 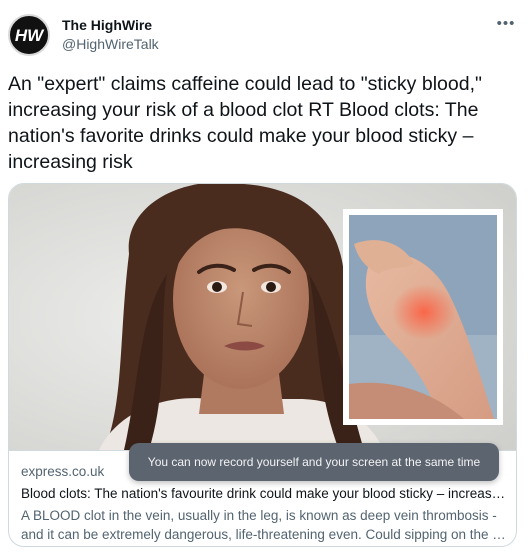 I want to click on avatar: HW, so click(x=29, y=35).